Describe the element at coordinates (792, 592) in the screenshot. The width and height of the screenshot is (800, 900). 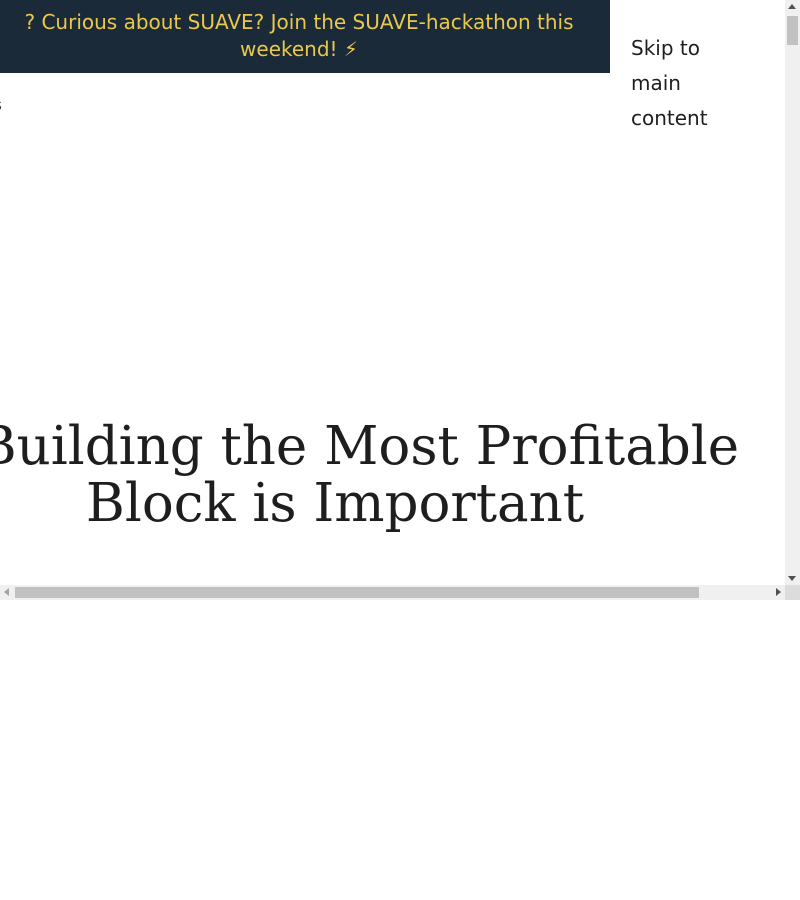
I see `scrollbar-corner` at that location.